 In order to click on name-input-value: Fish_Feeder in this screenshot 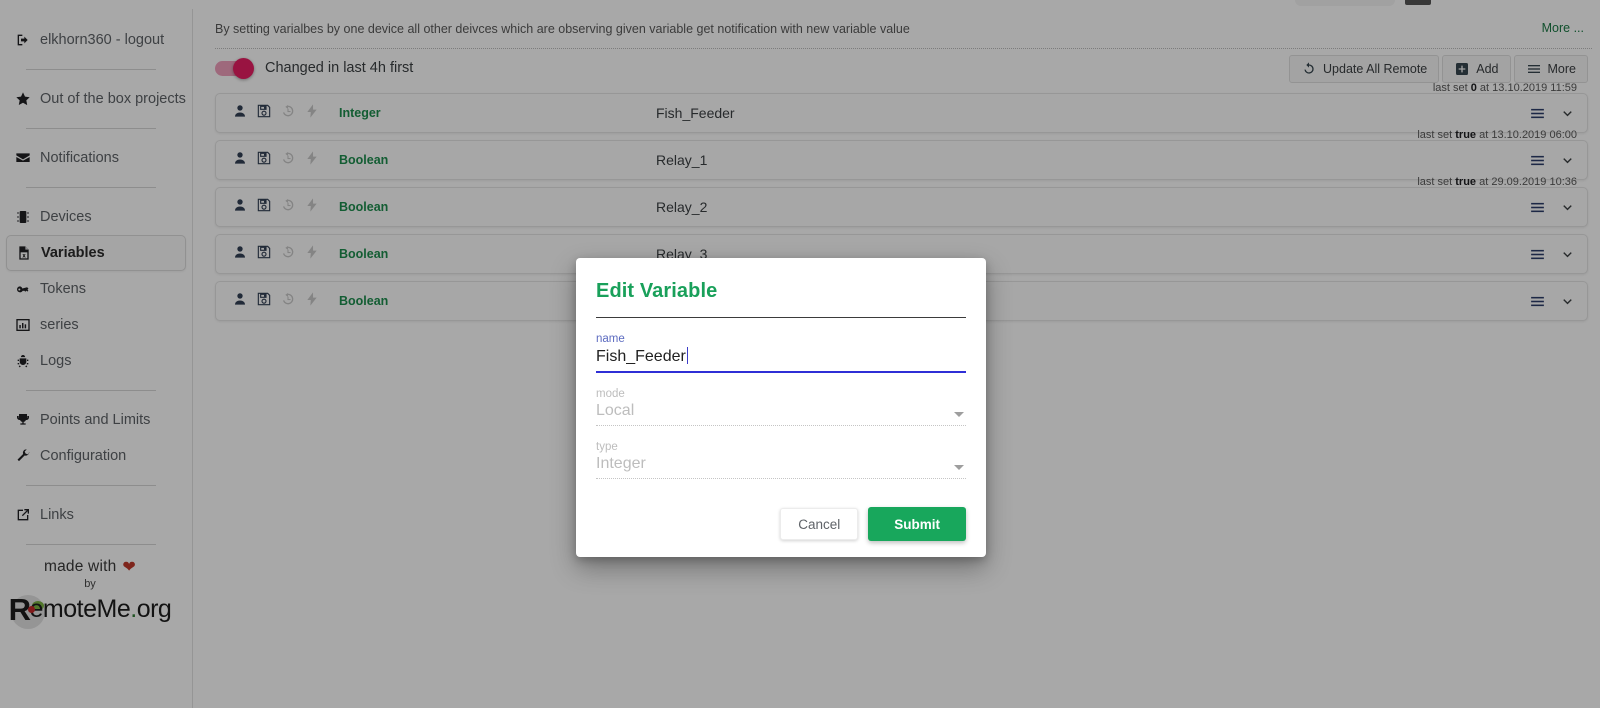, I will do `click(641, 356)`.